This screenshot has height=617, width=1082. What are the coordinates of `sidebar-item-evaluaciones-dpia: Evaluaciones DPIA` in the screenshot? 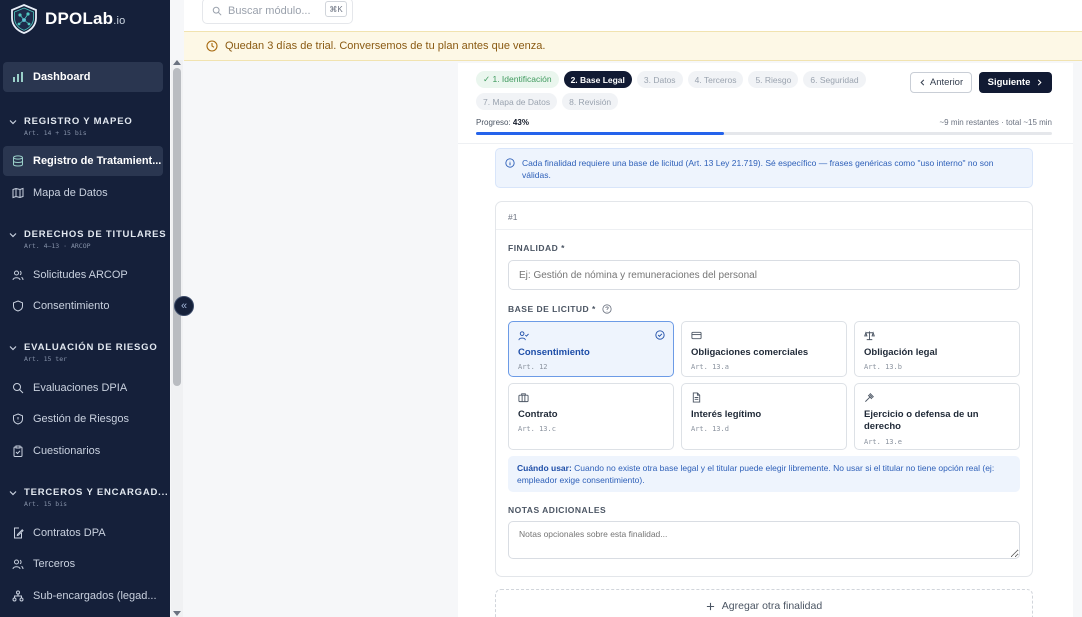 It's located at (83, 388).